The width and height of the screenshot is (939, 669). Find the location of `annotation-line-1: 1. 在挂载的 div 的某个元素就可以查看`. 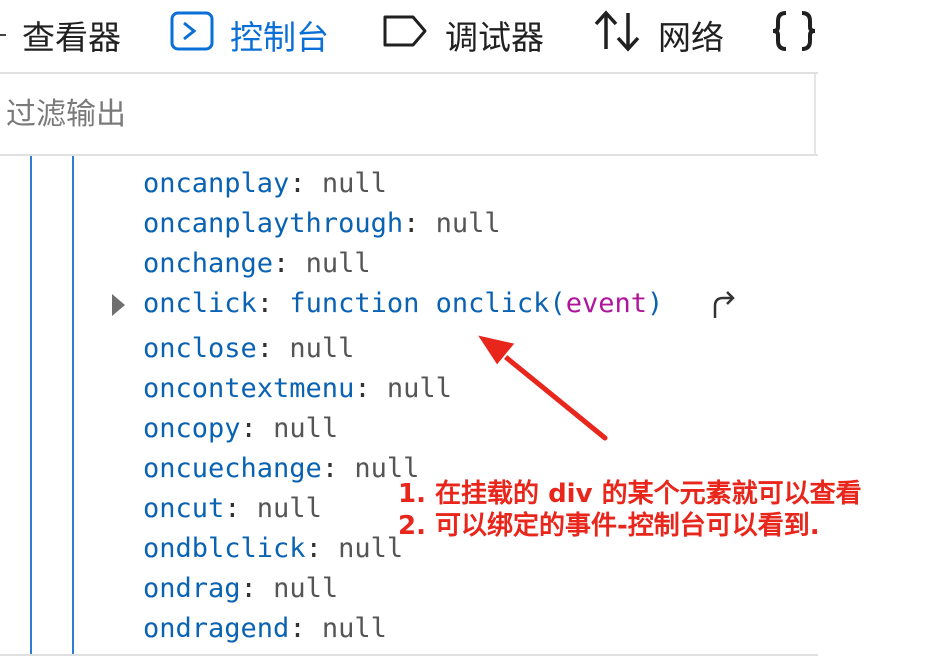

annotation-line-1: 1. 在挂载的 div 的某个元素就可以查看 is located at coordinates (630, 494).